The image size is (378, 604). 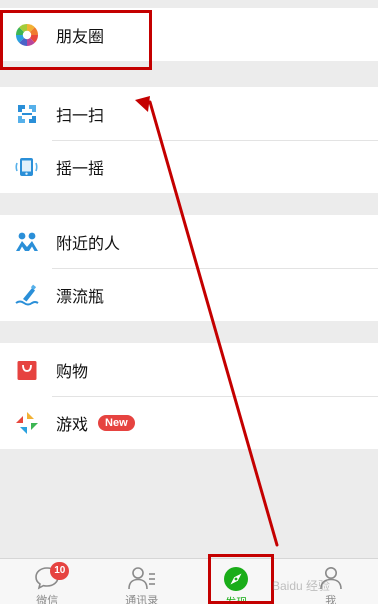 I want to click on menu-item-drift-bottle: 漂流瓶, so click(x=189, y=294).